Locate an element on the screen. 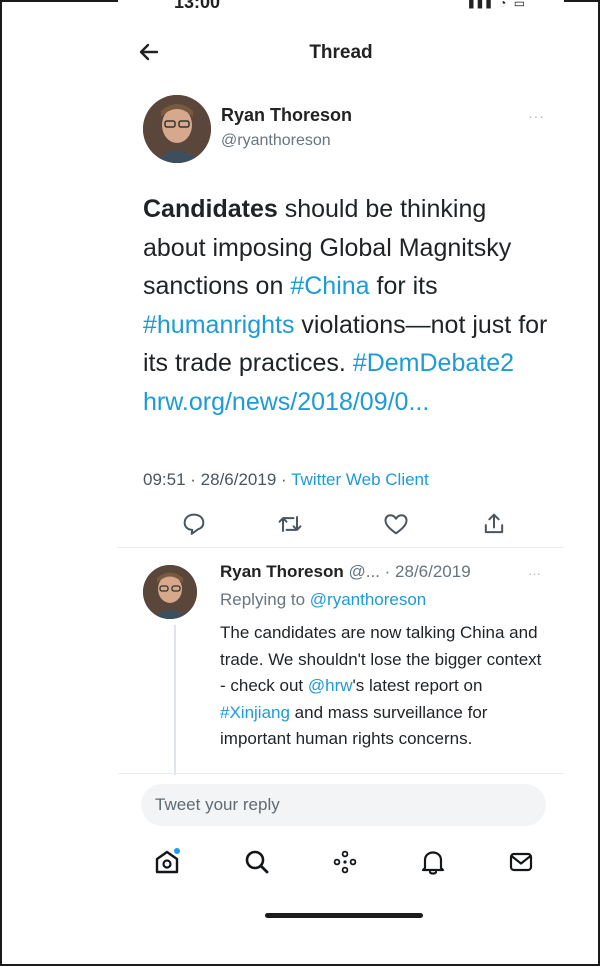  hashtag-link: #humanrights is located at coordinates (218, 325).